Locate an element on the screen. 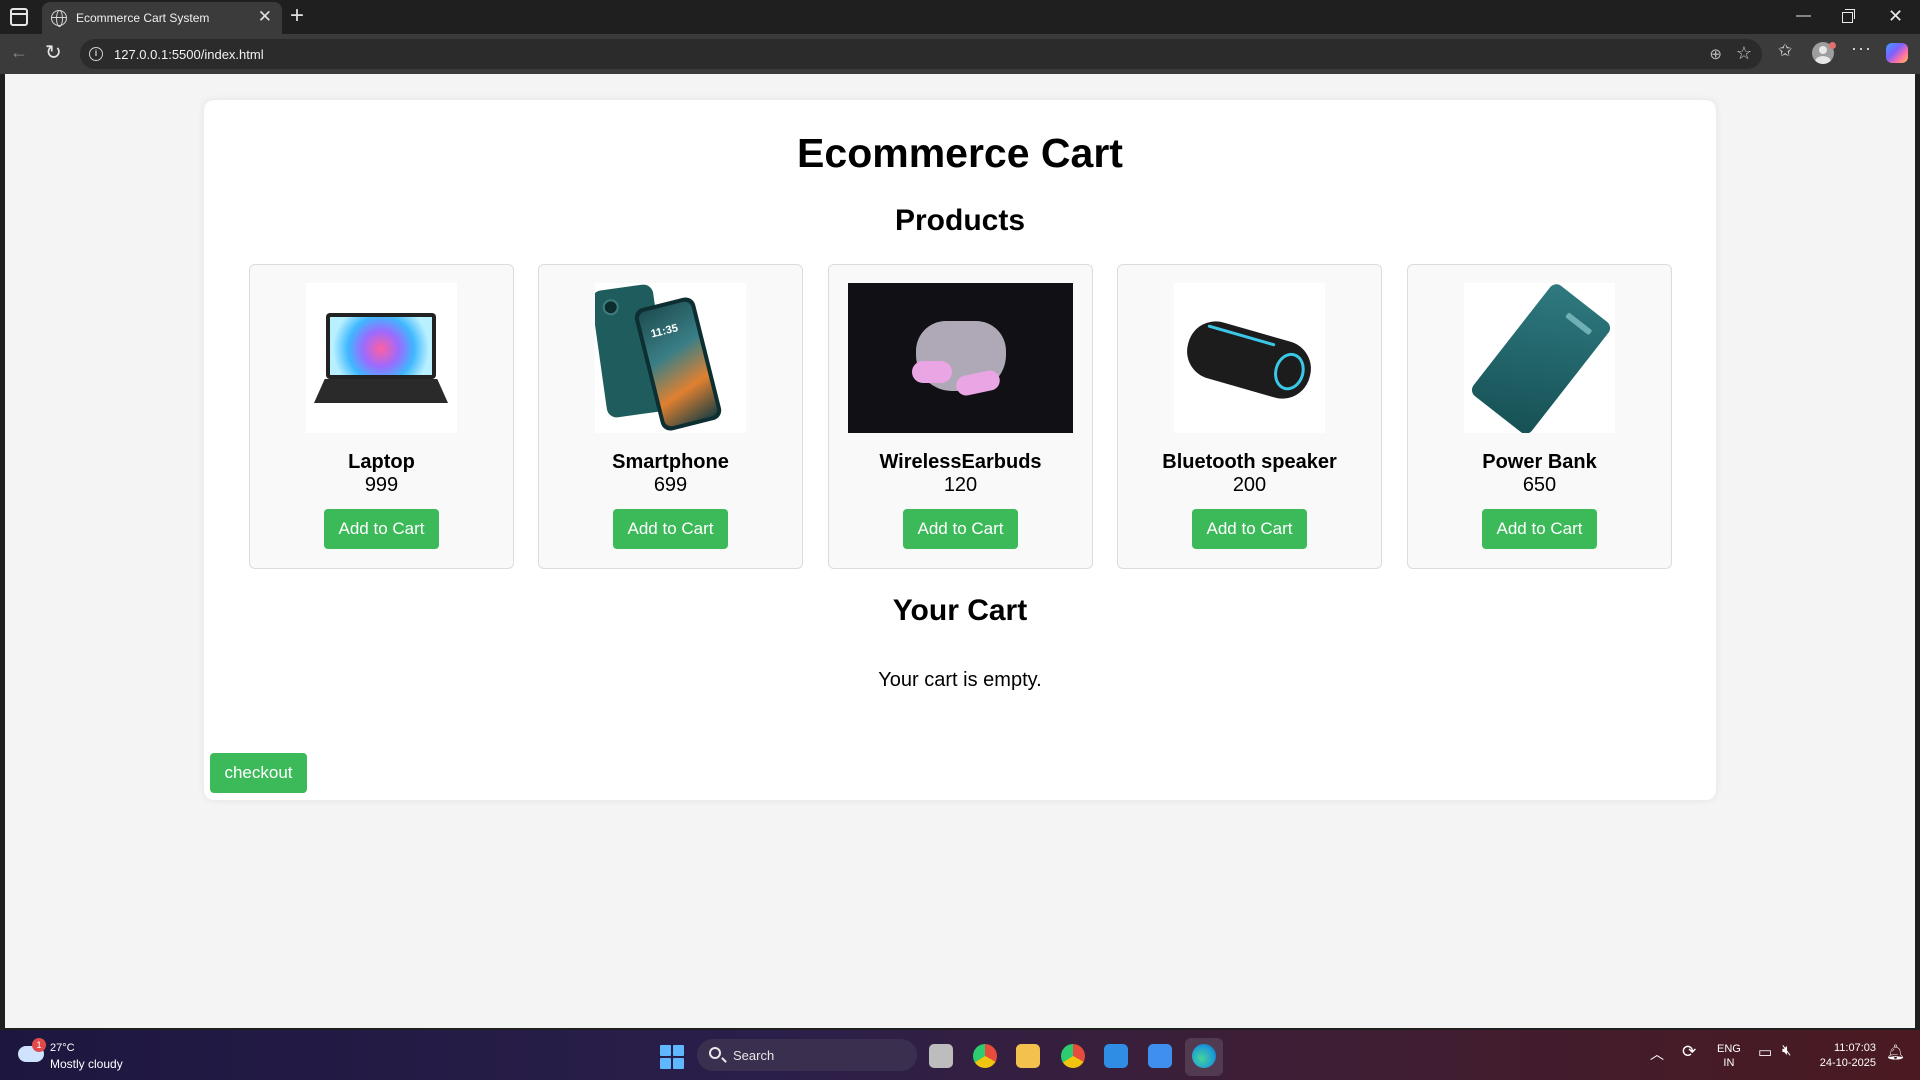 The height and width of the screenshot is (1080, 1920). tab-actions-icon is located at coordinates (19, 17).